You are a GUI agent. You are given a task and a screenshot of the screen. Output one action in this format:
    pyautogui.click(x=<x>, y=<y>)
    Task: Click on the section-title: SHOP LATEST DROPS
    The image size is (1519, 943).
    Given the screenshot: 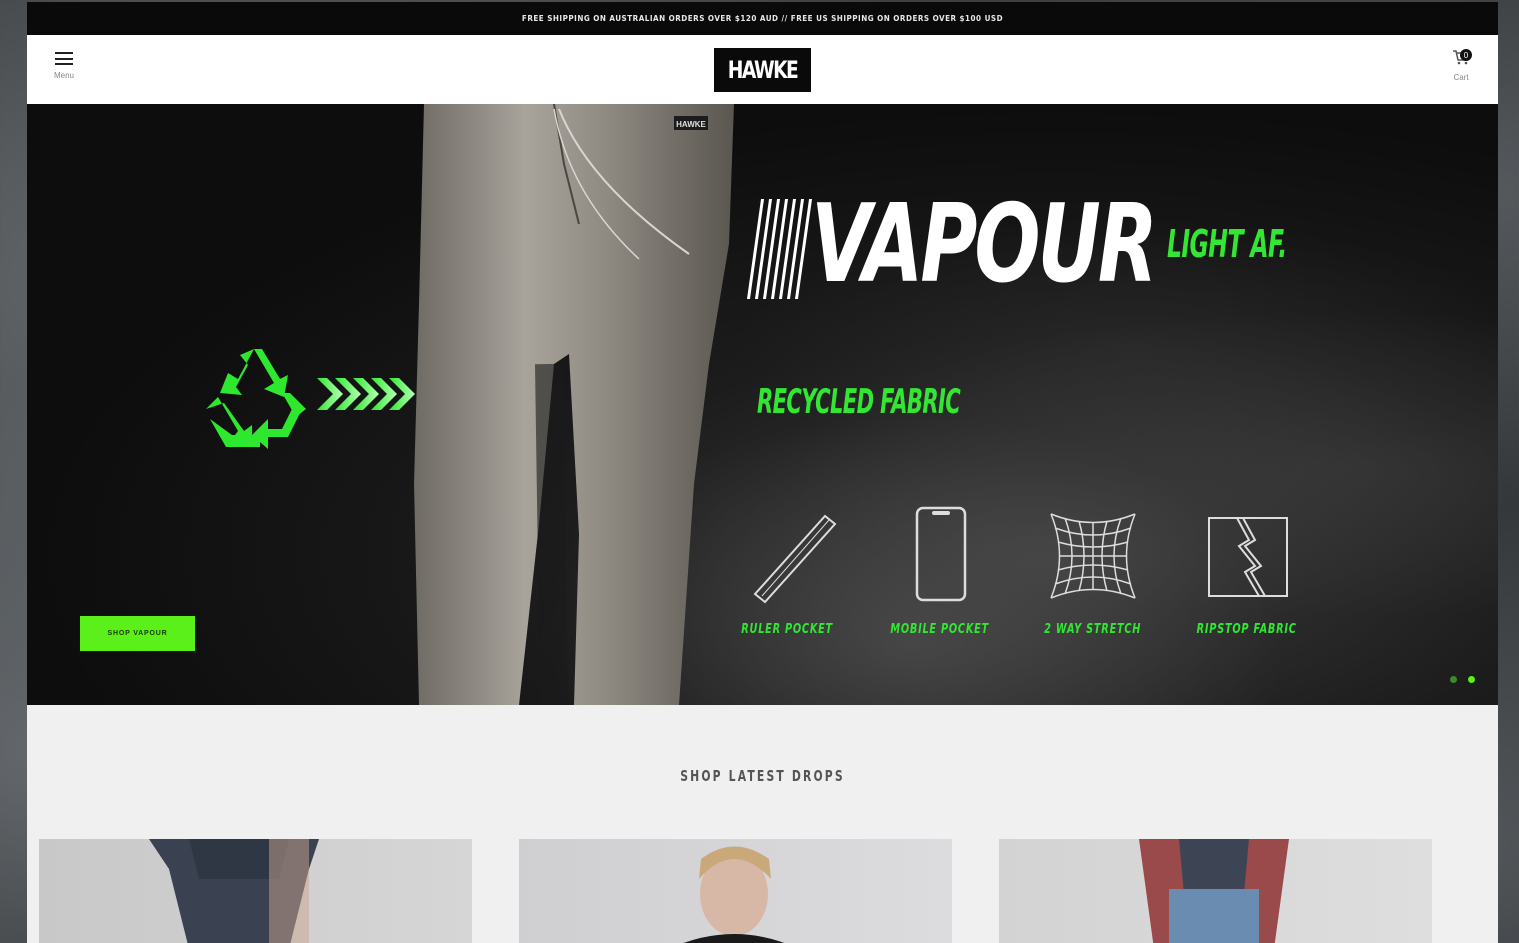 What is the action you would take?
    pyautogui.click(x=762, y=776)
    